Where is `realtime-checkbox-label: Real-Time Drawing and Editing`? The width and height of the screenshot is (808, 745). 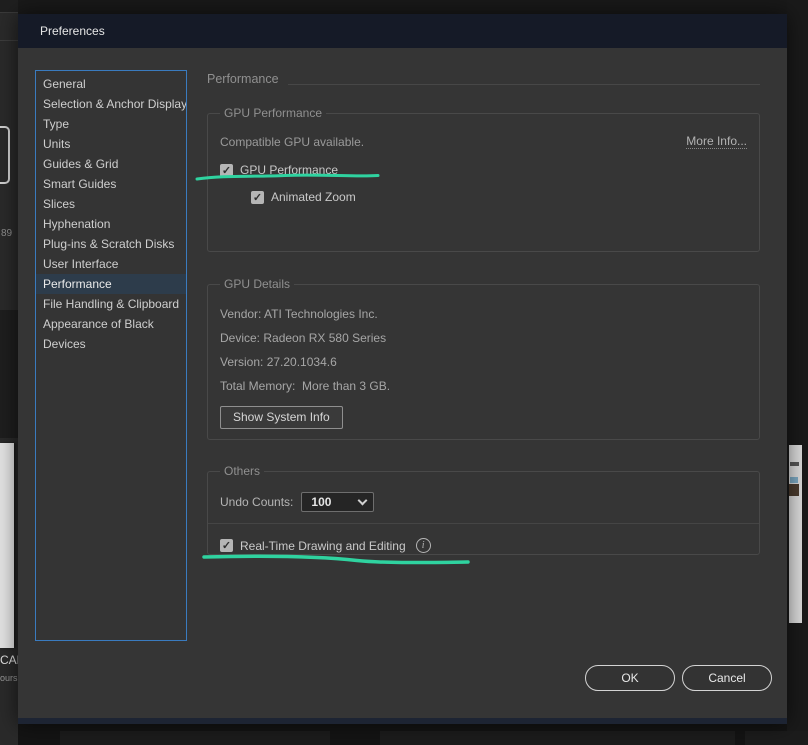
realtime-checkbox-label: Real-Time Drawing and Editing is located at coordinates (323, 545).